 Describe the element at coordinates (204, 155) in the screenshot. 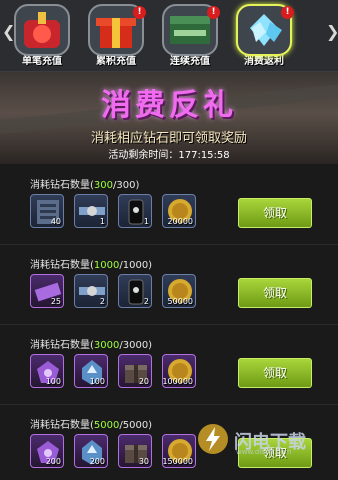

I see `timer-value: 177:15:58` at that location.